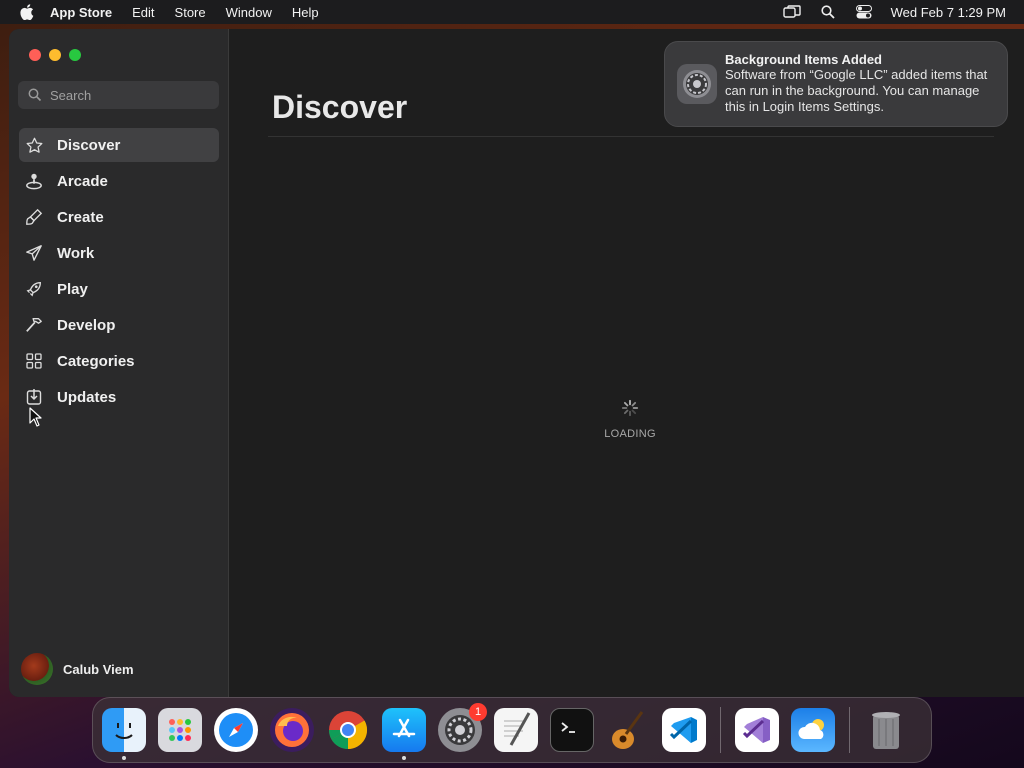 Image resolution: width=1024 pixels, height=768 pixels. Describe the element at coordinates (96, 361) in the screenshot. I see `sidebar-item-label: Categories` at that location.